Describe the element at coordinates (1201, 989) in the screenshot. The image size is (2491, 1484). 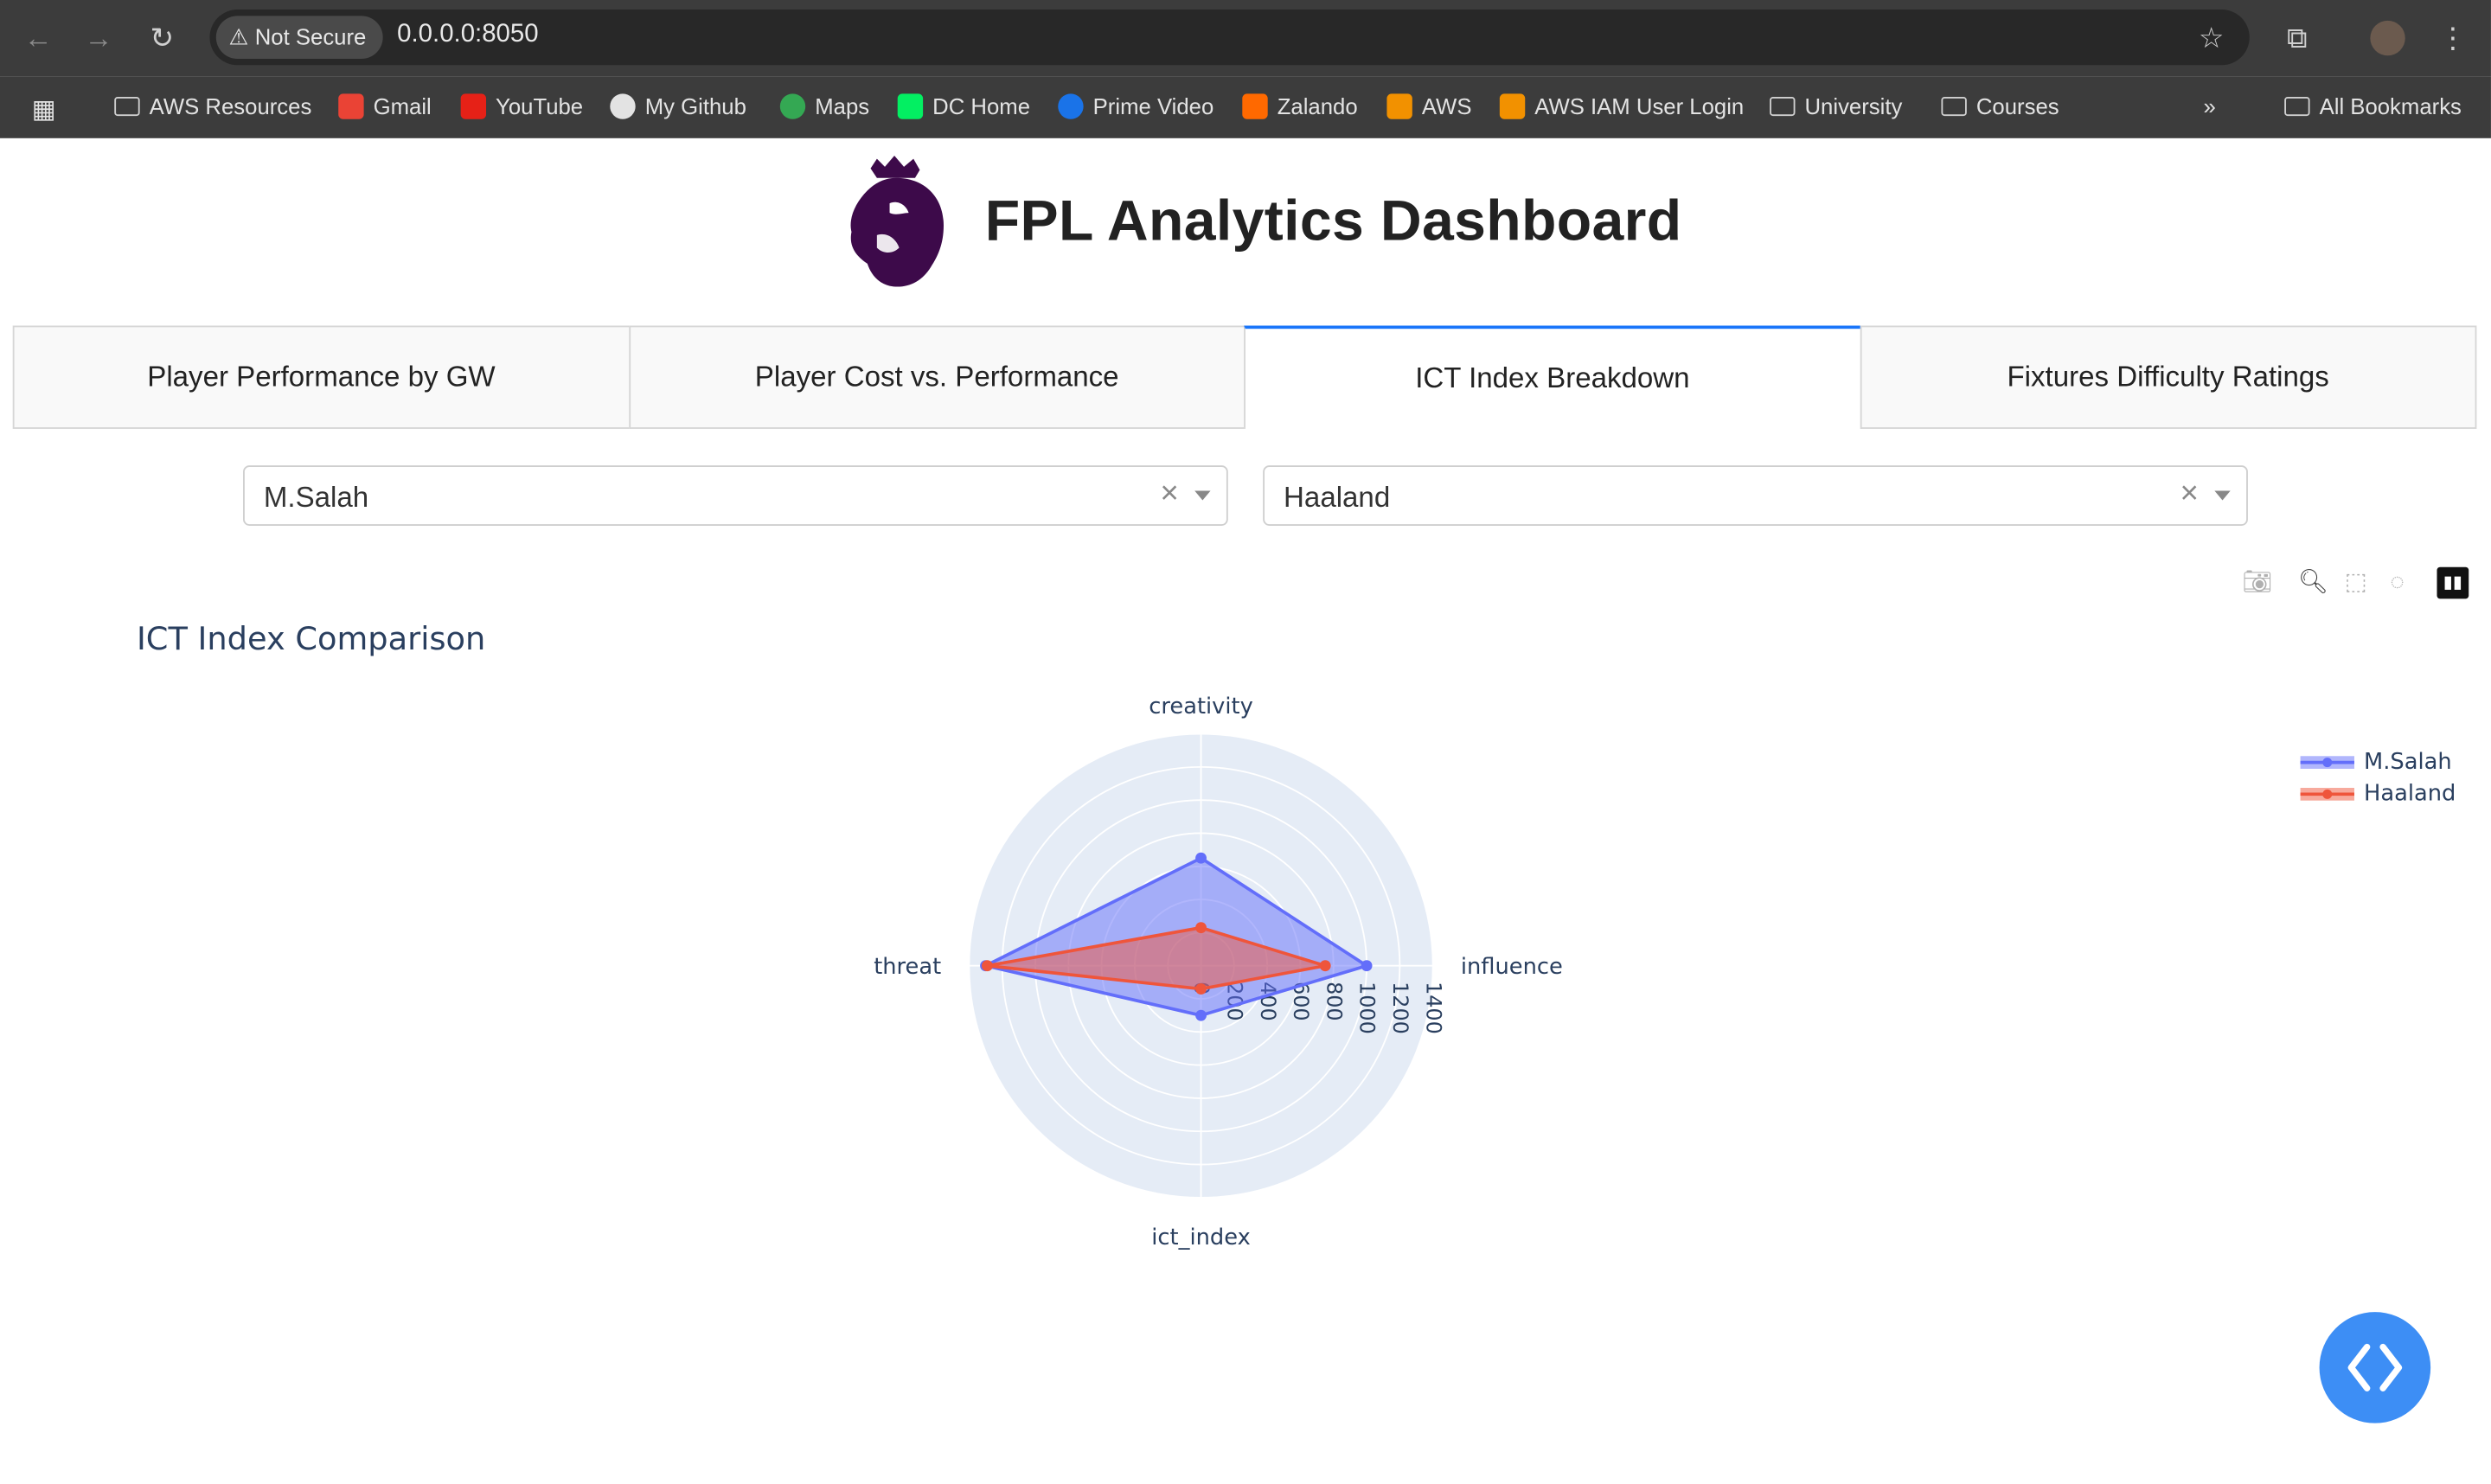
I see `data-point-haaland-ict-index` at that location.